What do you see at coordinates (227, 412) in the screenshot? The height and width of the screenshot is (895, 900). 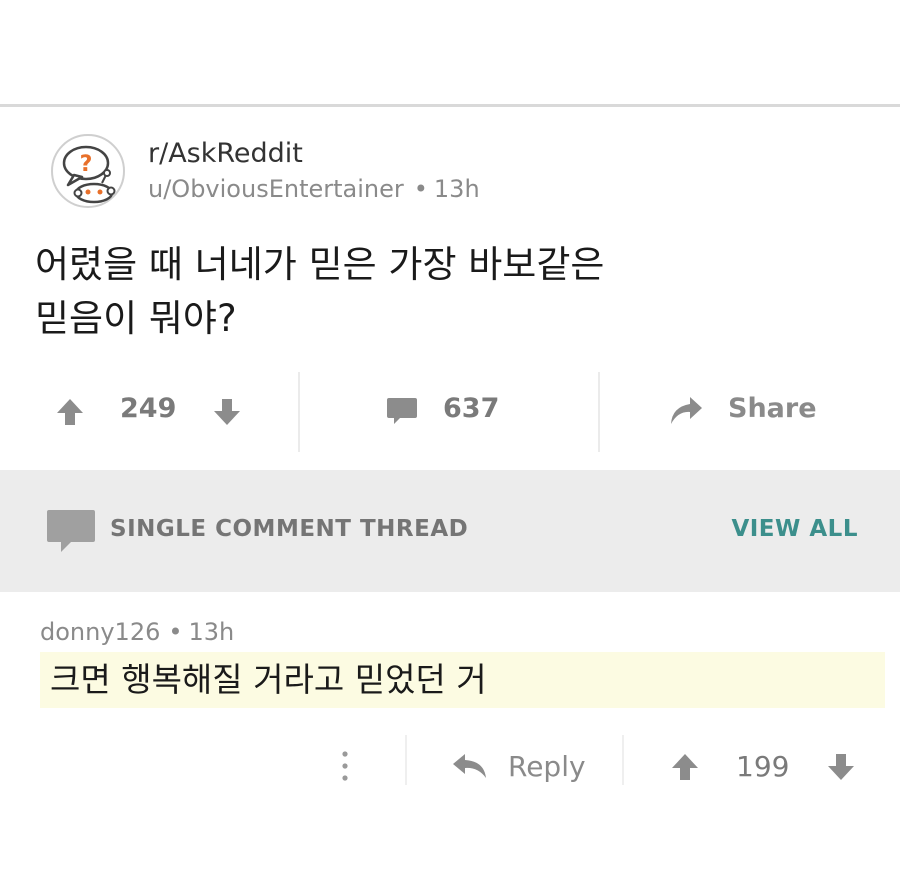 I see `downvote-arrow-icon` at bounding box center [227, 412].